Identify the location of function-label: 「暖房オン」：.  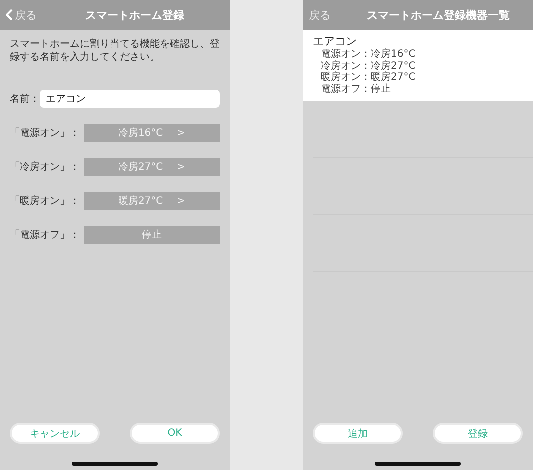
(45, 201).